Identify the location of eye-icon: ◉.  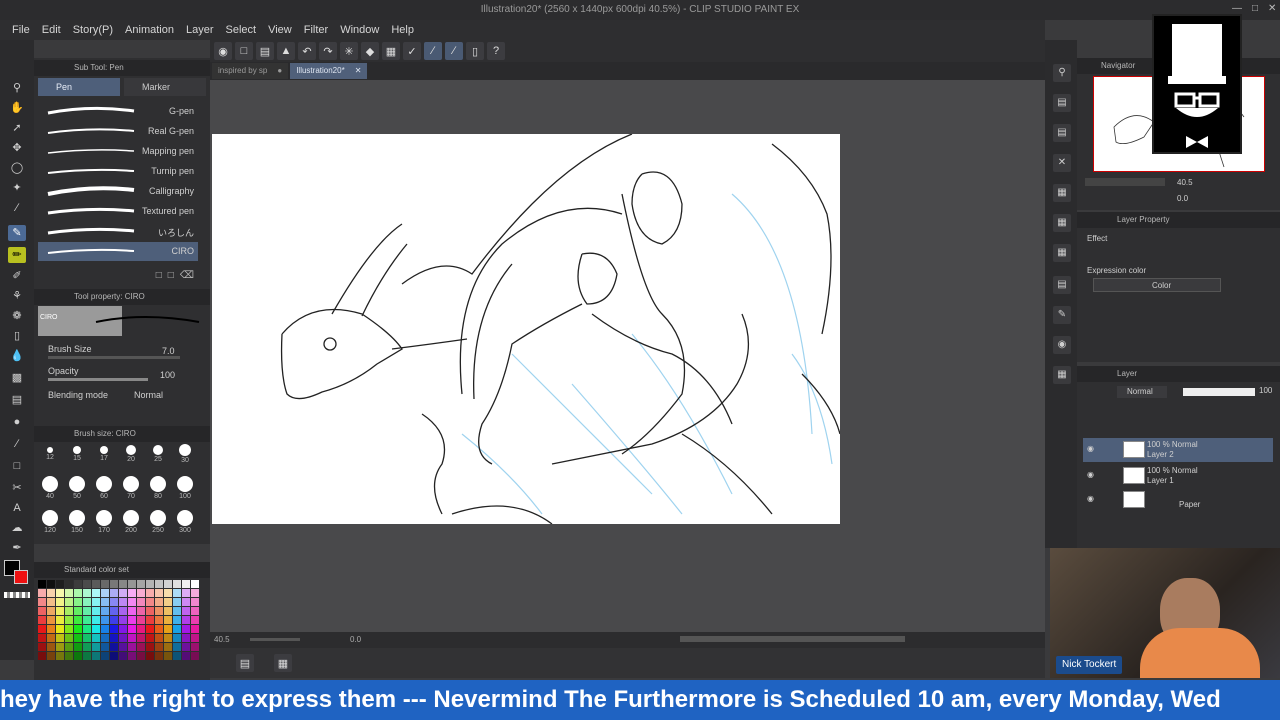
(1090, 474).